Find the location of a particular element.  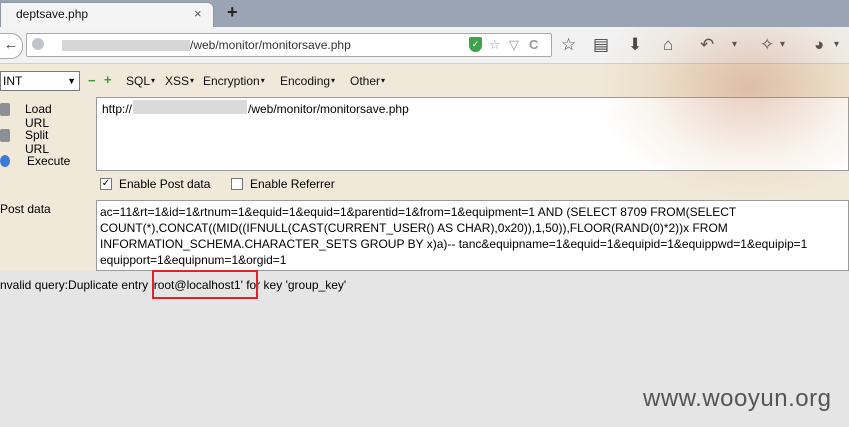

menu-other-label: Other is located at coordinates (365, 81).